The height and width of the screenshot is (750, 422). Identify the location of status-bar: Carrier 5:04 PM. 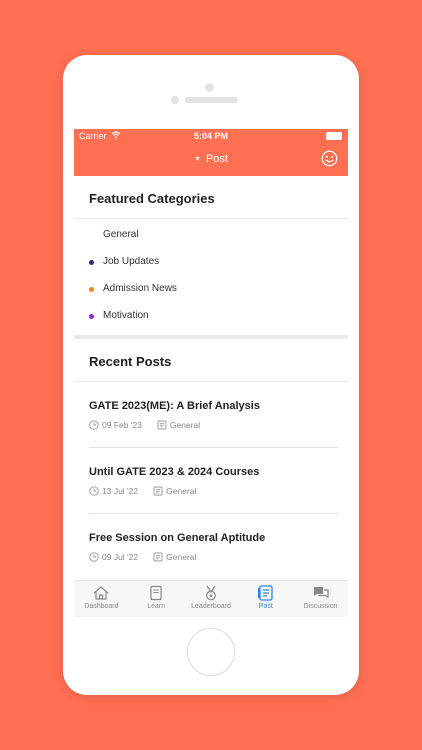
(211, 136).